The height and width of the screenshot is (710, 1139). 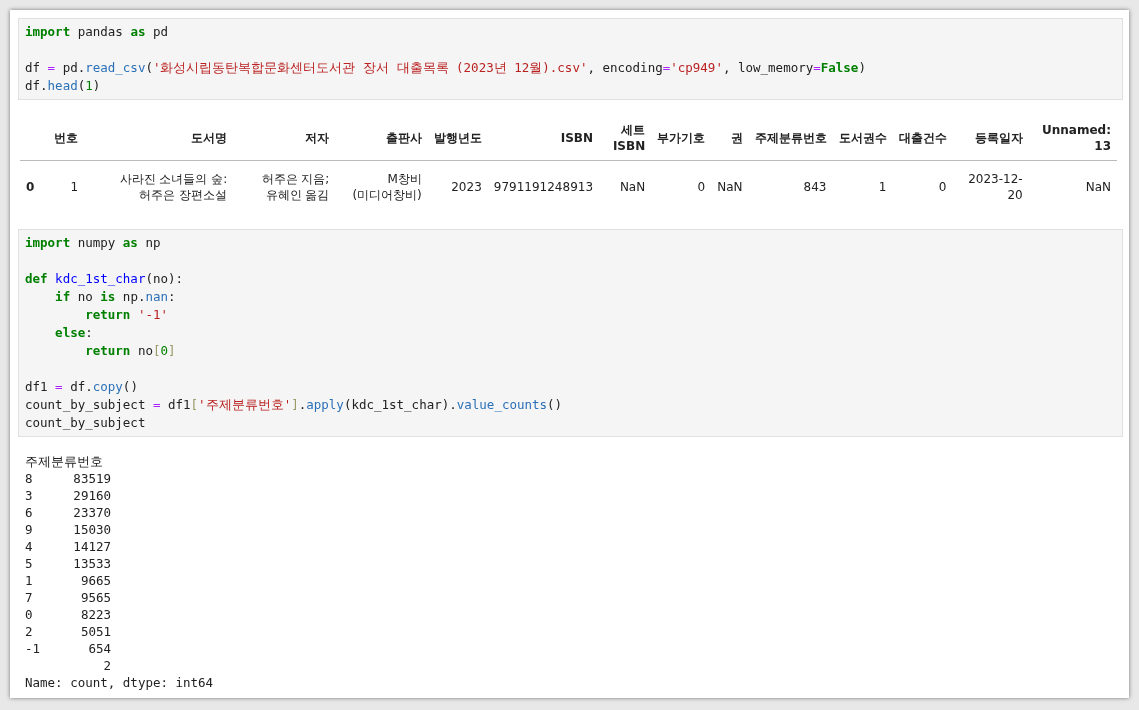 I want to click on column-header: 부가기호, so click(x=681, y=138).